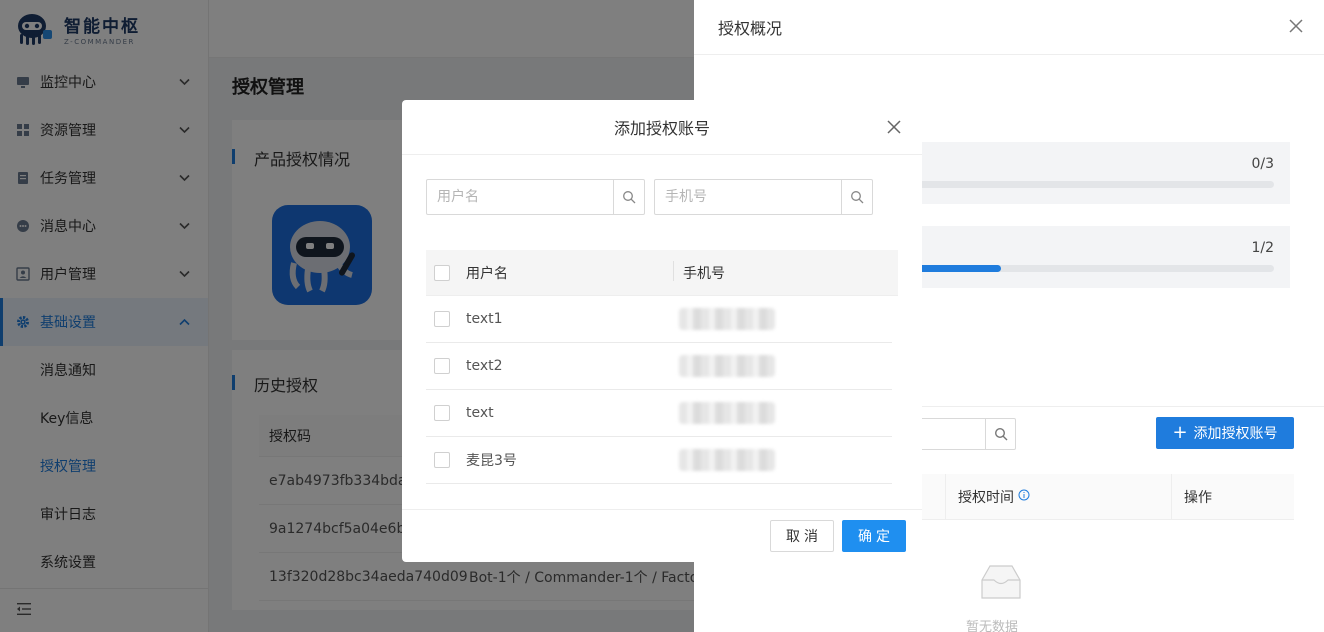 The height and width of the screenshot is (632, 1324). What do you see at coordinates (659, 319) in the screenshot?
I see `table-row: text1` at bounding box center [659, 319].